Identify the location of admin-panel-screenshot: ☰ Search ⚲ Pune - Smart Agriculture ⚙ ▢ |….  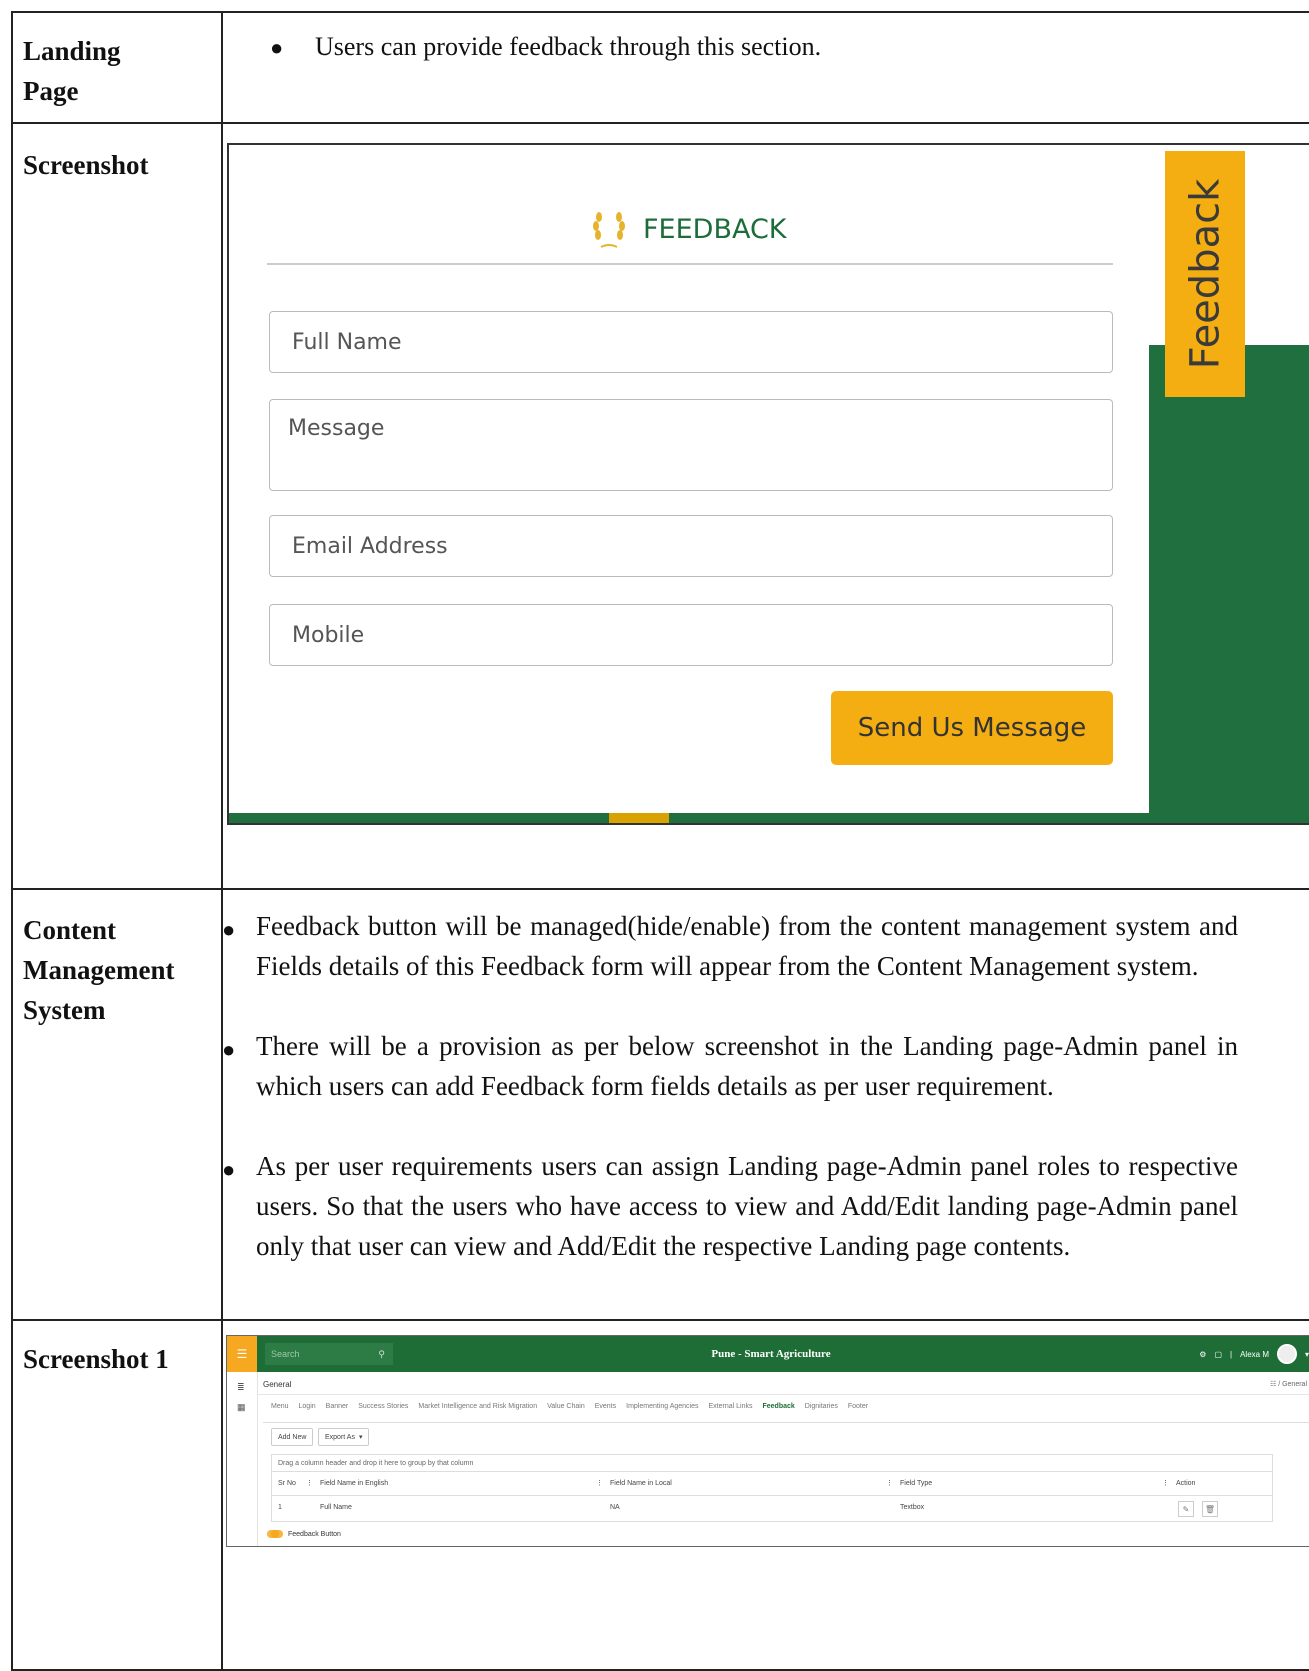
(767, 1441).